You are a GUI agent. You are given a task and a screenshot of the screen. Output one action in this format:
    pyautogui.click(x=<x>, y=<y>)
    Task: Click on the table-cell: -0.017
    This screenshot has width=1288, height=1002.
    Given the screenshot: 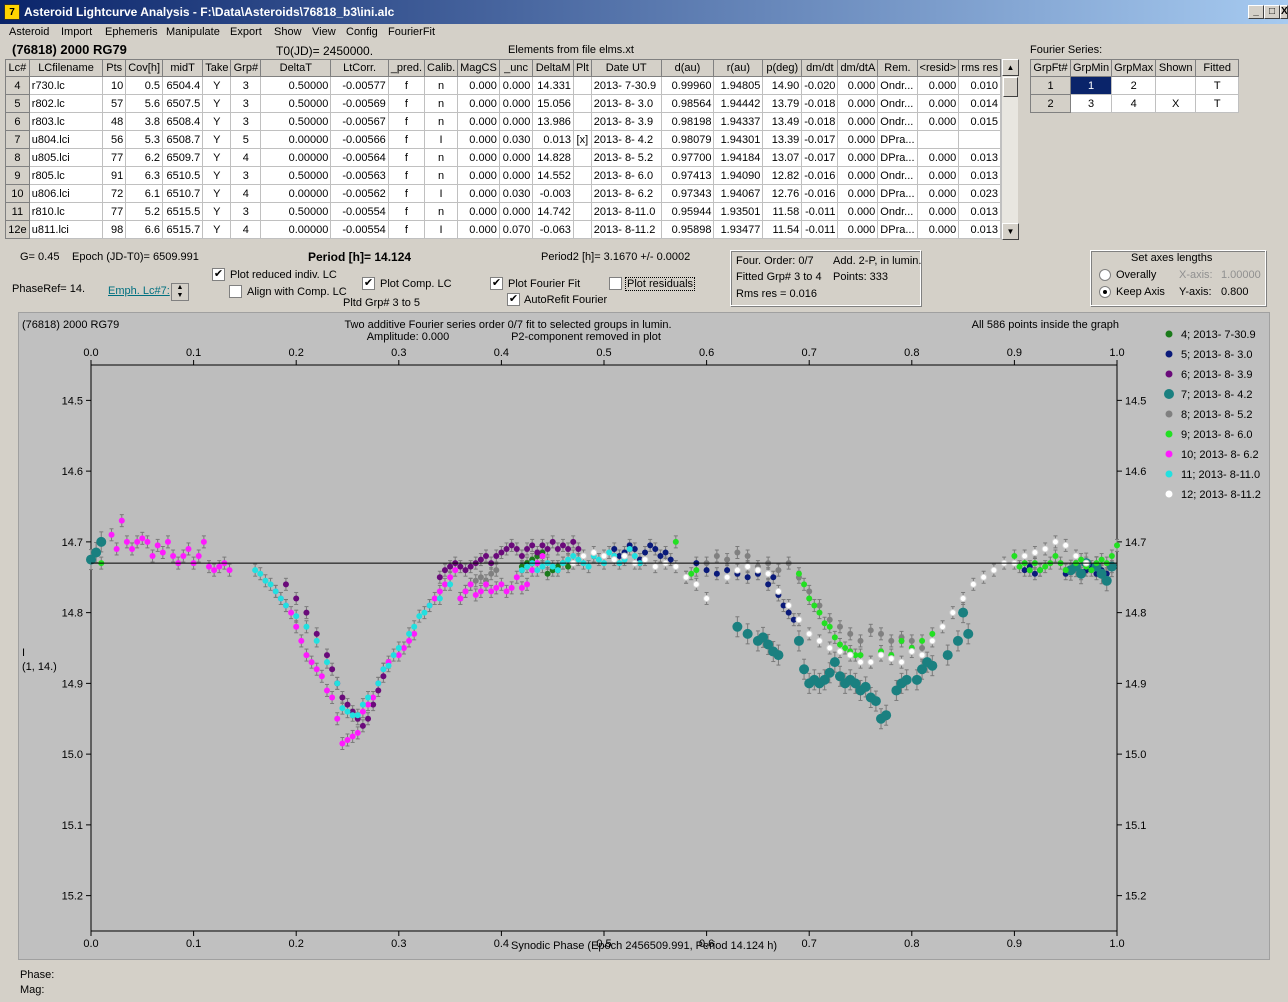 What is the action you would take?
    pyautogui.click(x=820, y=139)
    